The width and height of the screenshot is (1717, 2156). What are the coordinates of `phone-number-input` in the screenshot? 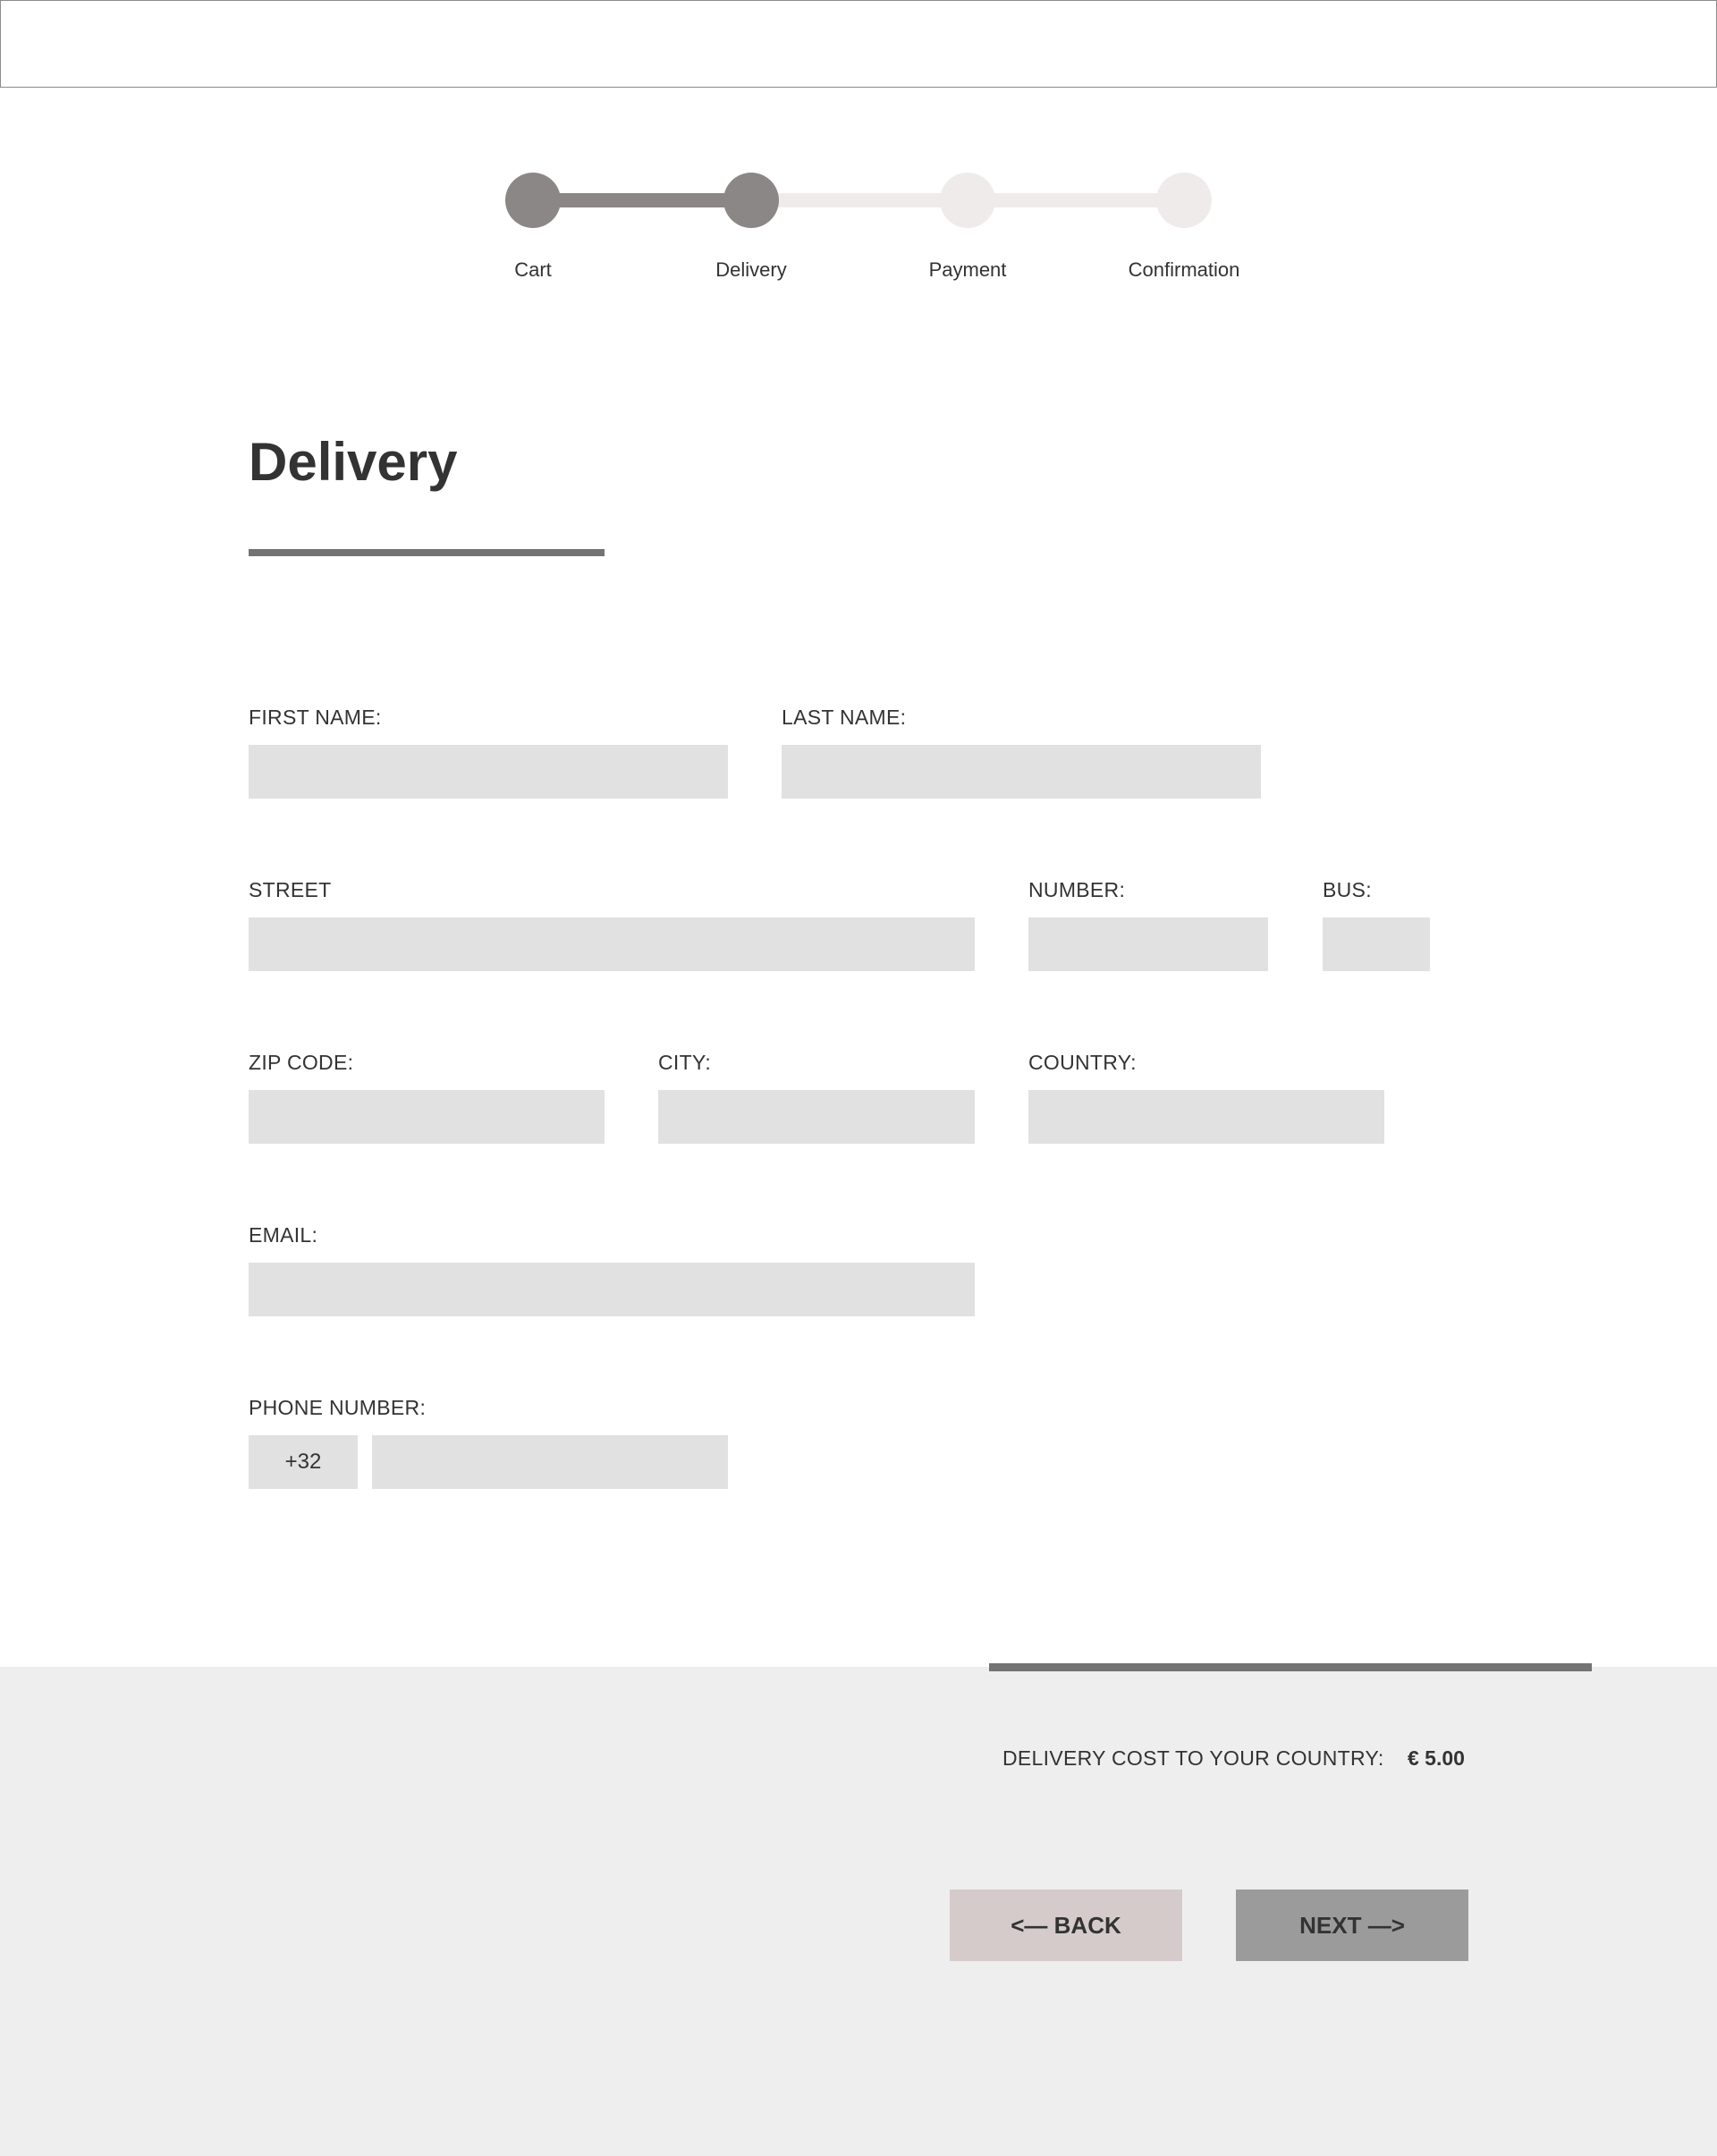 It's located at (550, 1462).